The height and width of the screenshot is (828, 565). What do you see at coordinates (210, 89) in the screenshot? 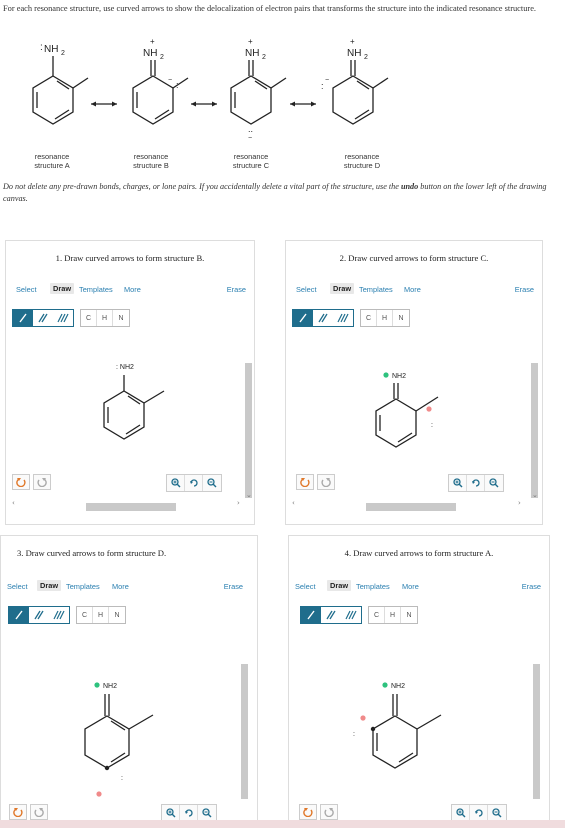
I see `resonance-structures-figure: : NH 2 + NH 2 : − + NH 2 .. − + NH 2: −` at bounding box center [210, 89].